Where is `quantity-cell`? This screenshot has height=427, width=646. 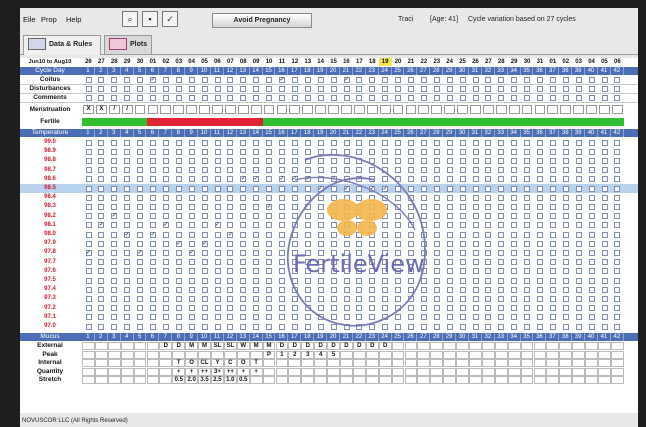
quantity-cell is located at coordinates (424, 371).